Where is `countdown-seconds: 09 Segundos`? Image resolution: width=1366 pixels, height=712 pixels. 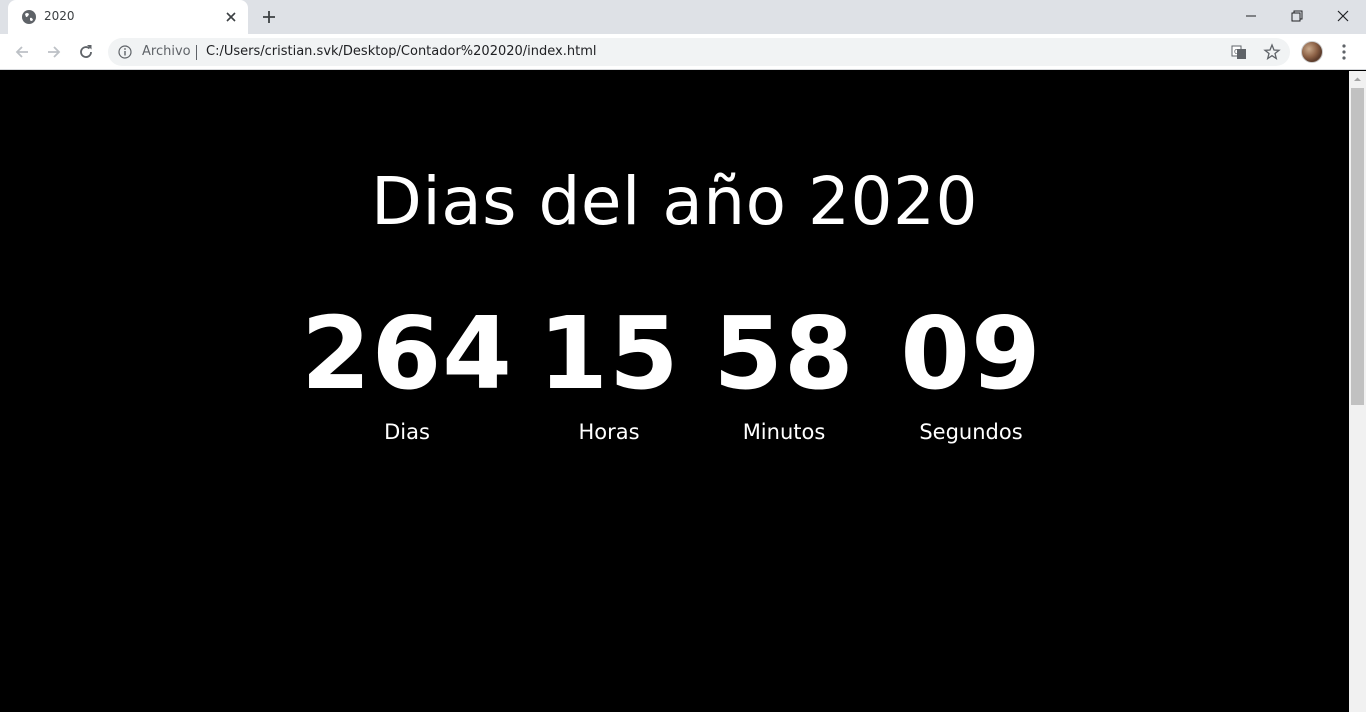
countdown-seconds: 09 Segundos is located at coordinates (971, 370).